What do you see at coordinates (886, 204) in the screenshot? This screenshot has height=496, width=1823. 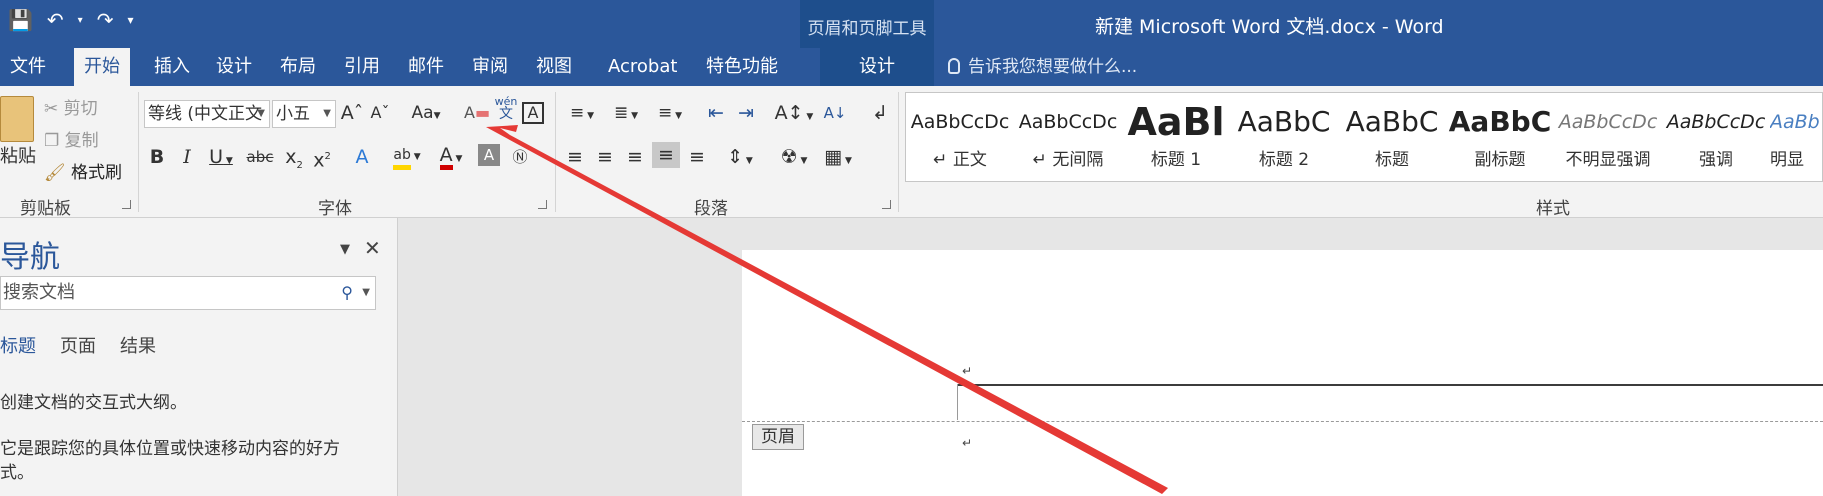 I see `paragraph-launcher-icon` at bounding box center [886, 204].